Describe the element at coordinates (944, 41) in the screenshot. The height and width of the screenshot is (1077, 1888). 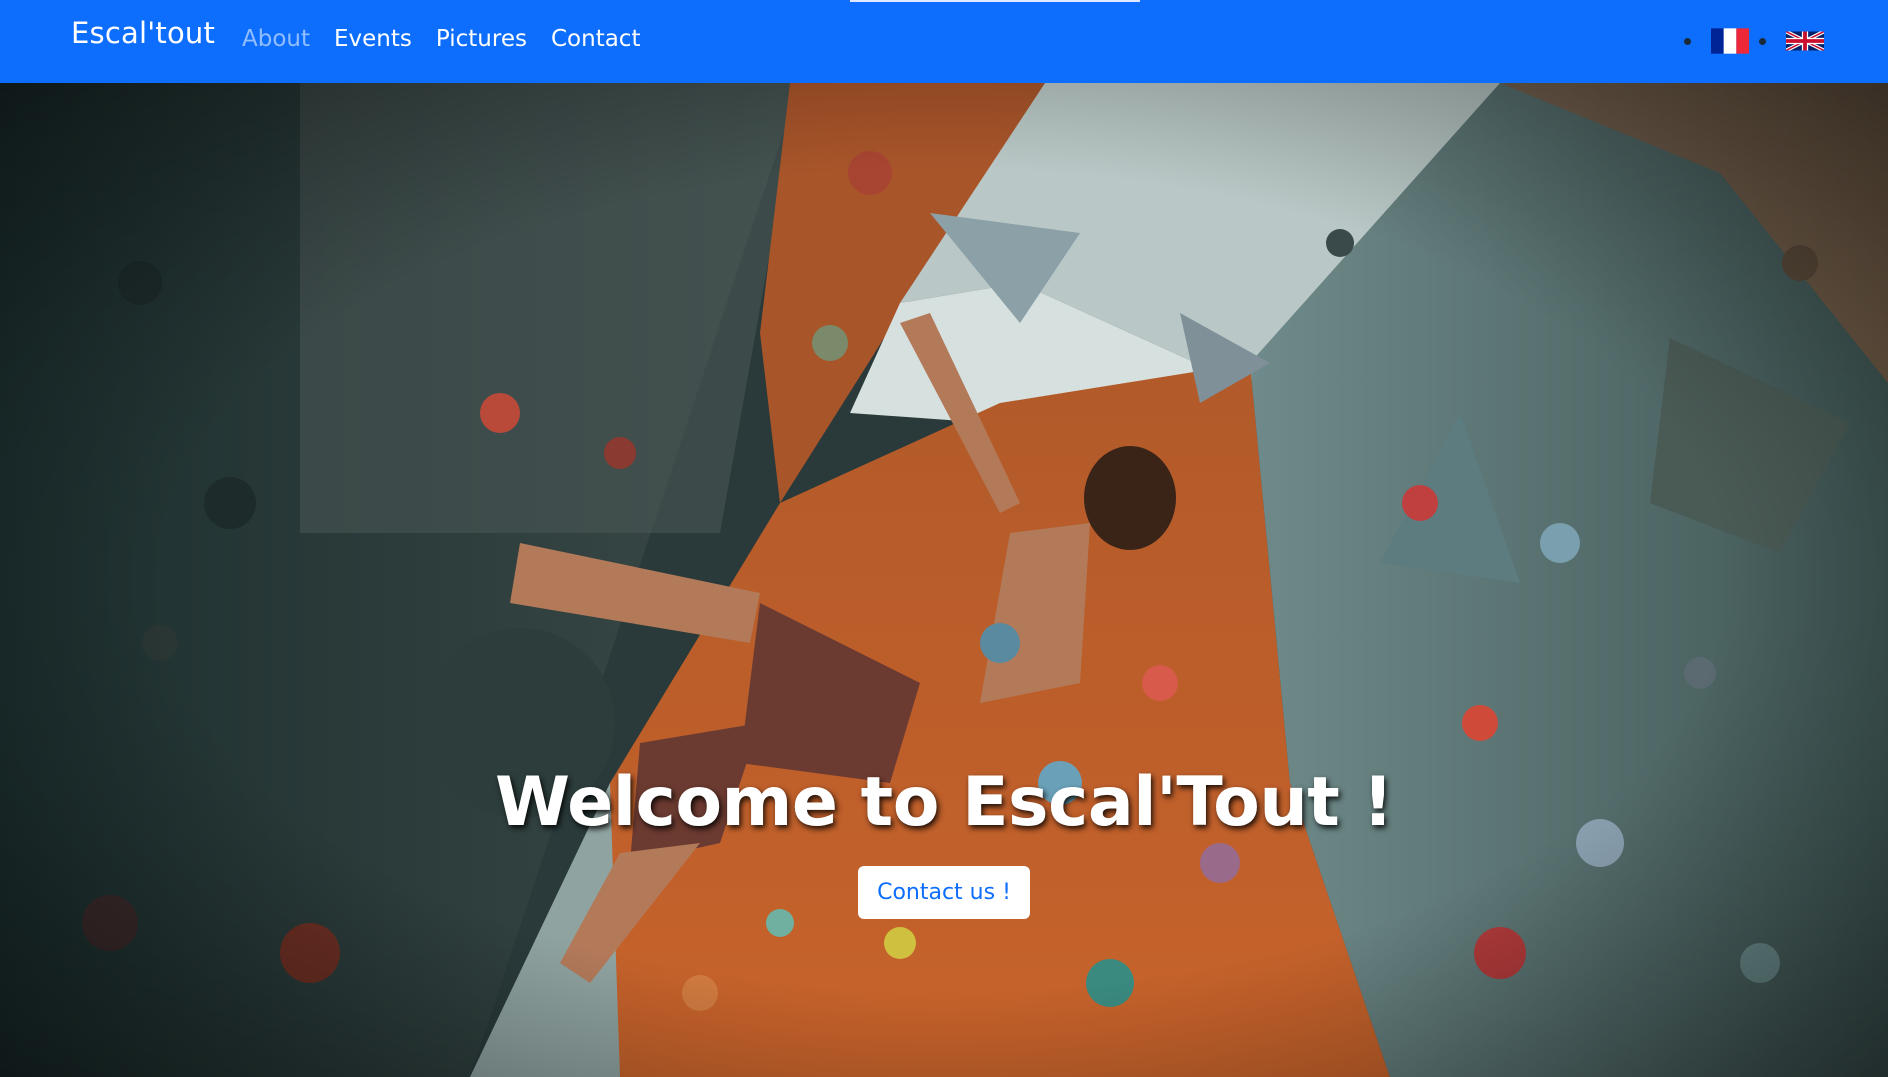
I see `navbar: Escal'tout About Events Pictures Contact` at that location.